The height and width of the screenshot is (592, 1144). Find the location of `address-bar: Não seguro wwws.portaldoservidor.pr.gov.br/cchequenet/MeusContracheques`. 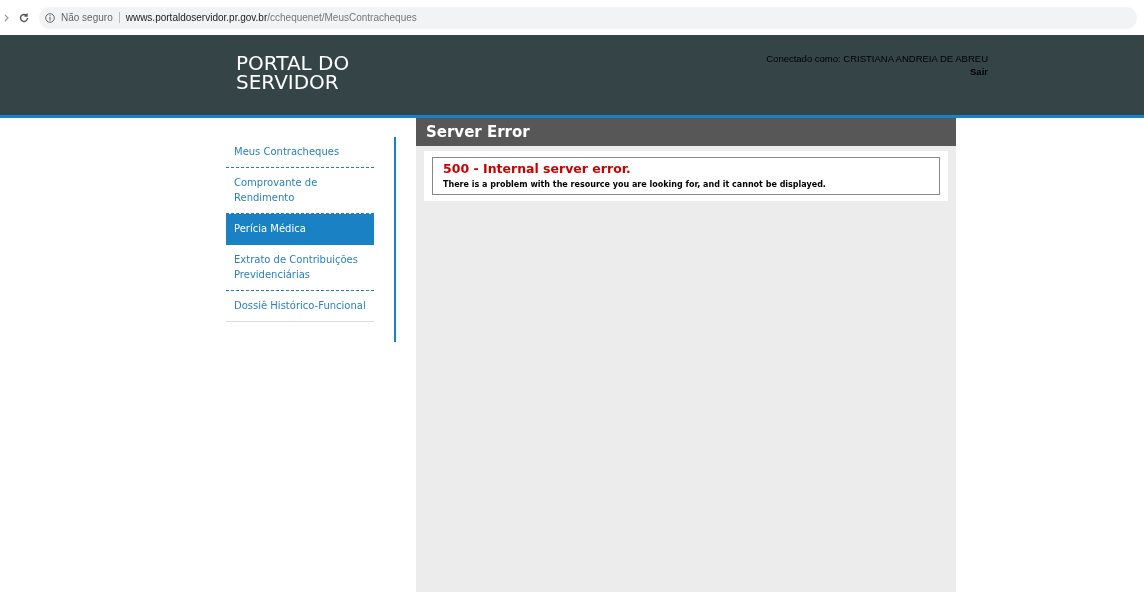

address-bar: Não seguro wwws.portaldoservidor.pr.gov.br/cchequenet/MeusContracheques is located at coordinates (588, 17).